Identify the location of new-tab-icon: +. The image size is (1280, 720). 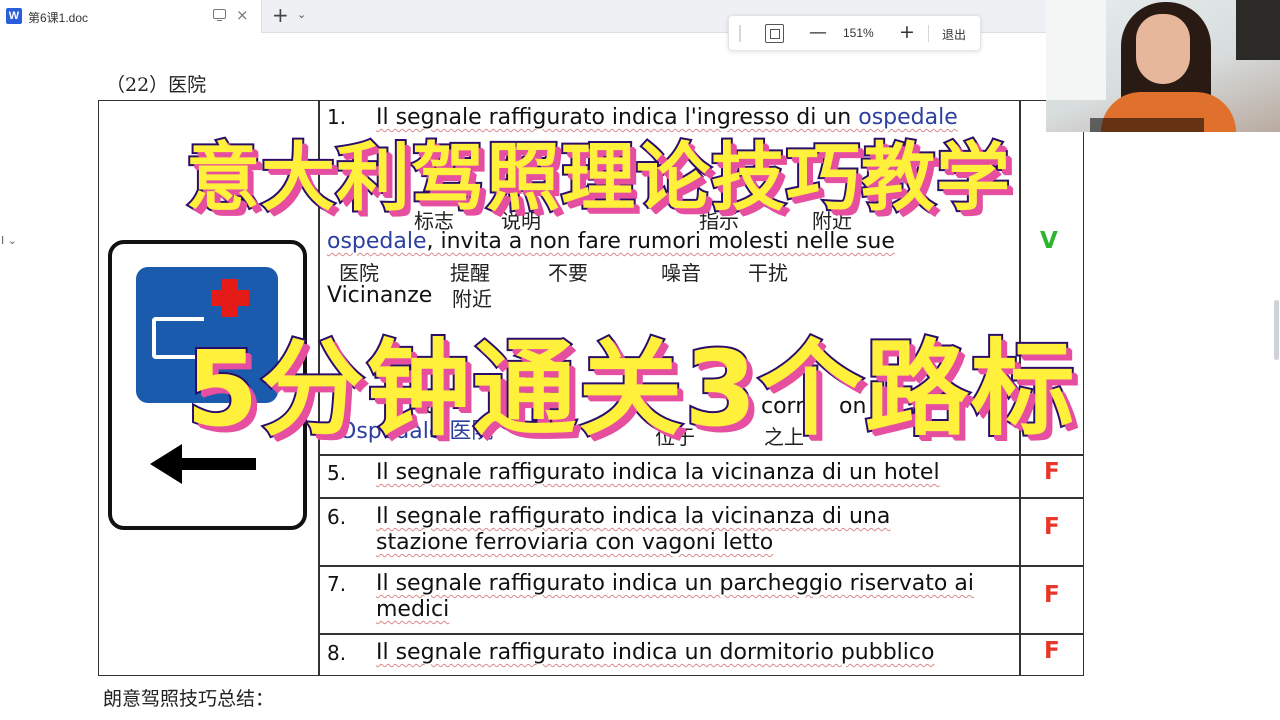
(280, 15).